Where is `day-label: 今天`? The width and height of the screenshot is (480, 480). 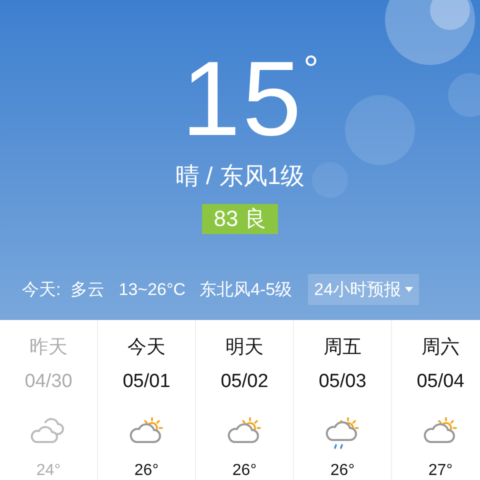 day-label: 今天 is located at coordinates (147, 348).